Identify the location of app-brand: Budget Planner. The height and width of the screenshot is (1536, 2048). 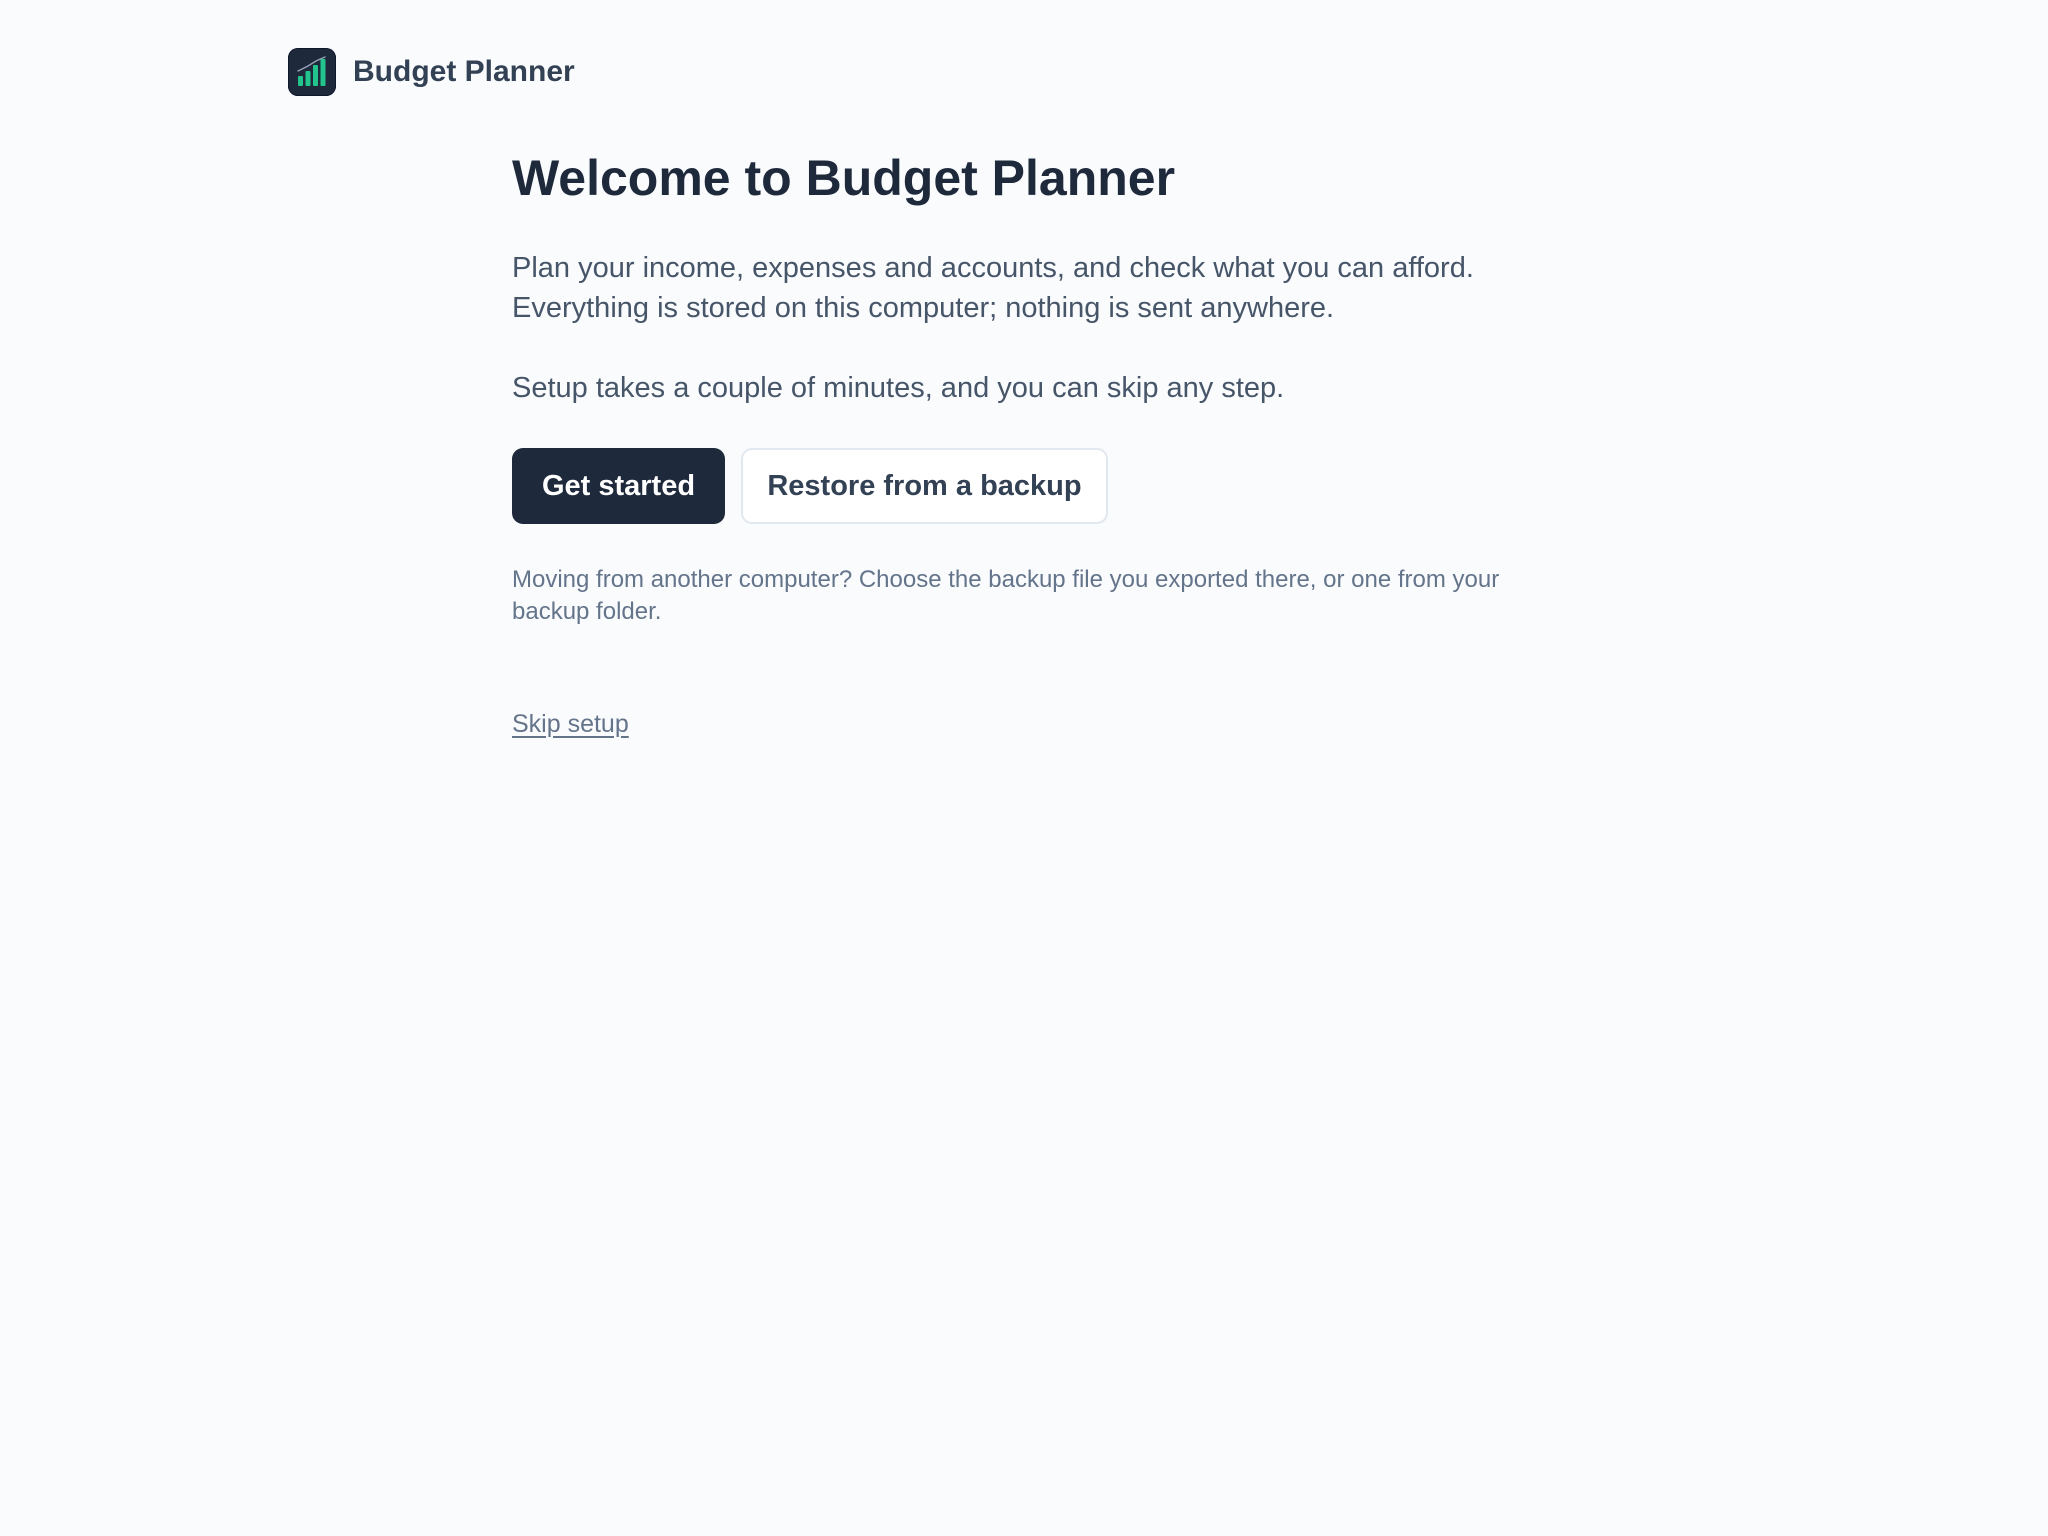
(431, 72).